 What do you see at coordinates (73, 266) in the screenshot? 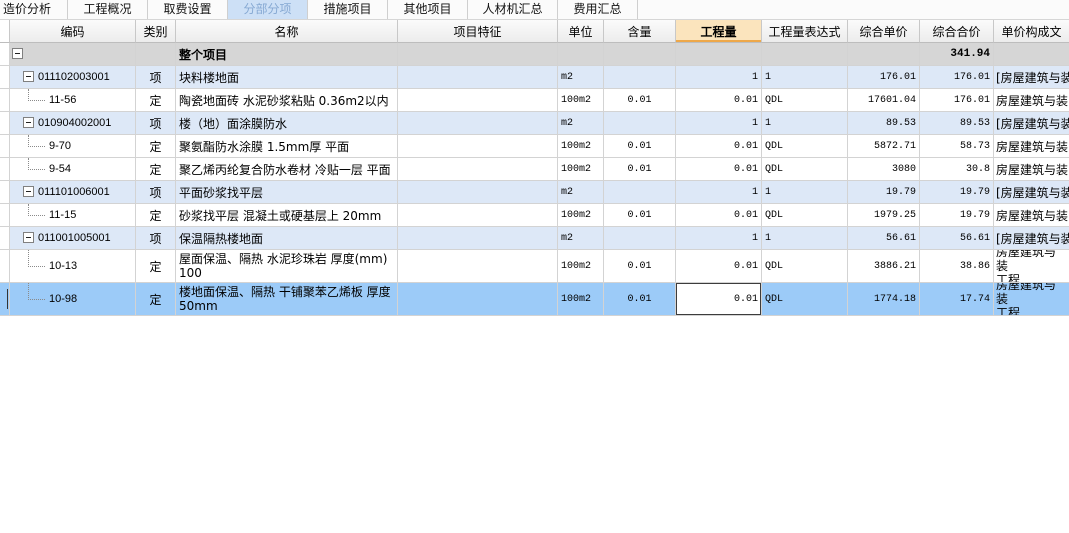
I see `code-cell: 10-13` at bounding box center [73, 266].